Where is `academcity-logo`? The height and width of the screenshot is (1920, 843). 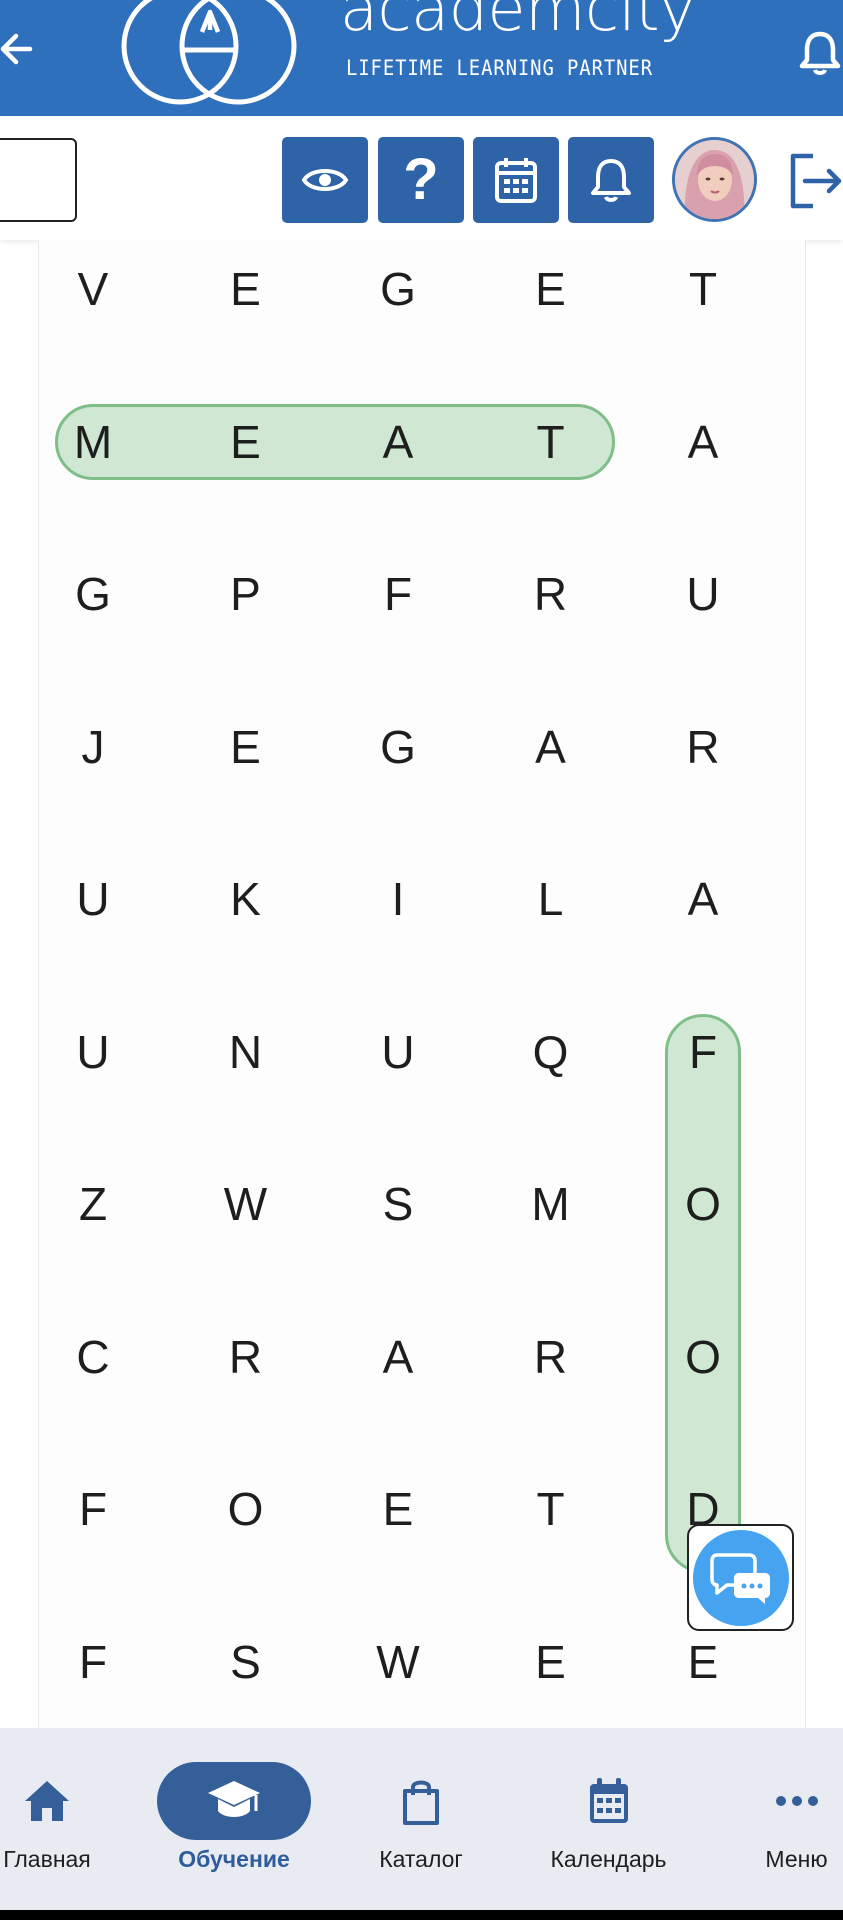
academcity-logo is located at coordinates (209, 52).